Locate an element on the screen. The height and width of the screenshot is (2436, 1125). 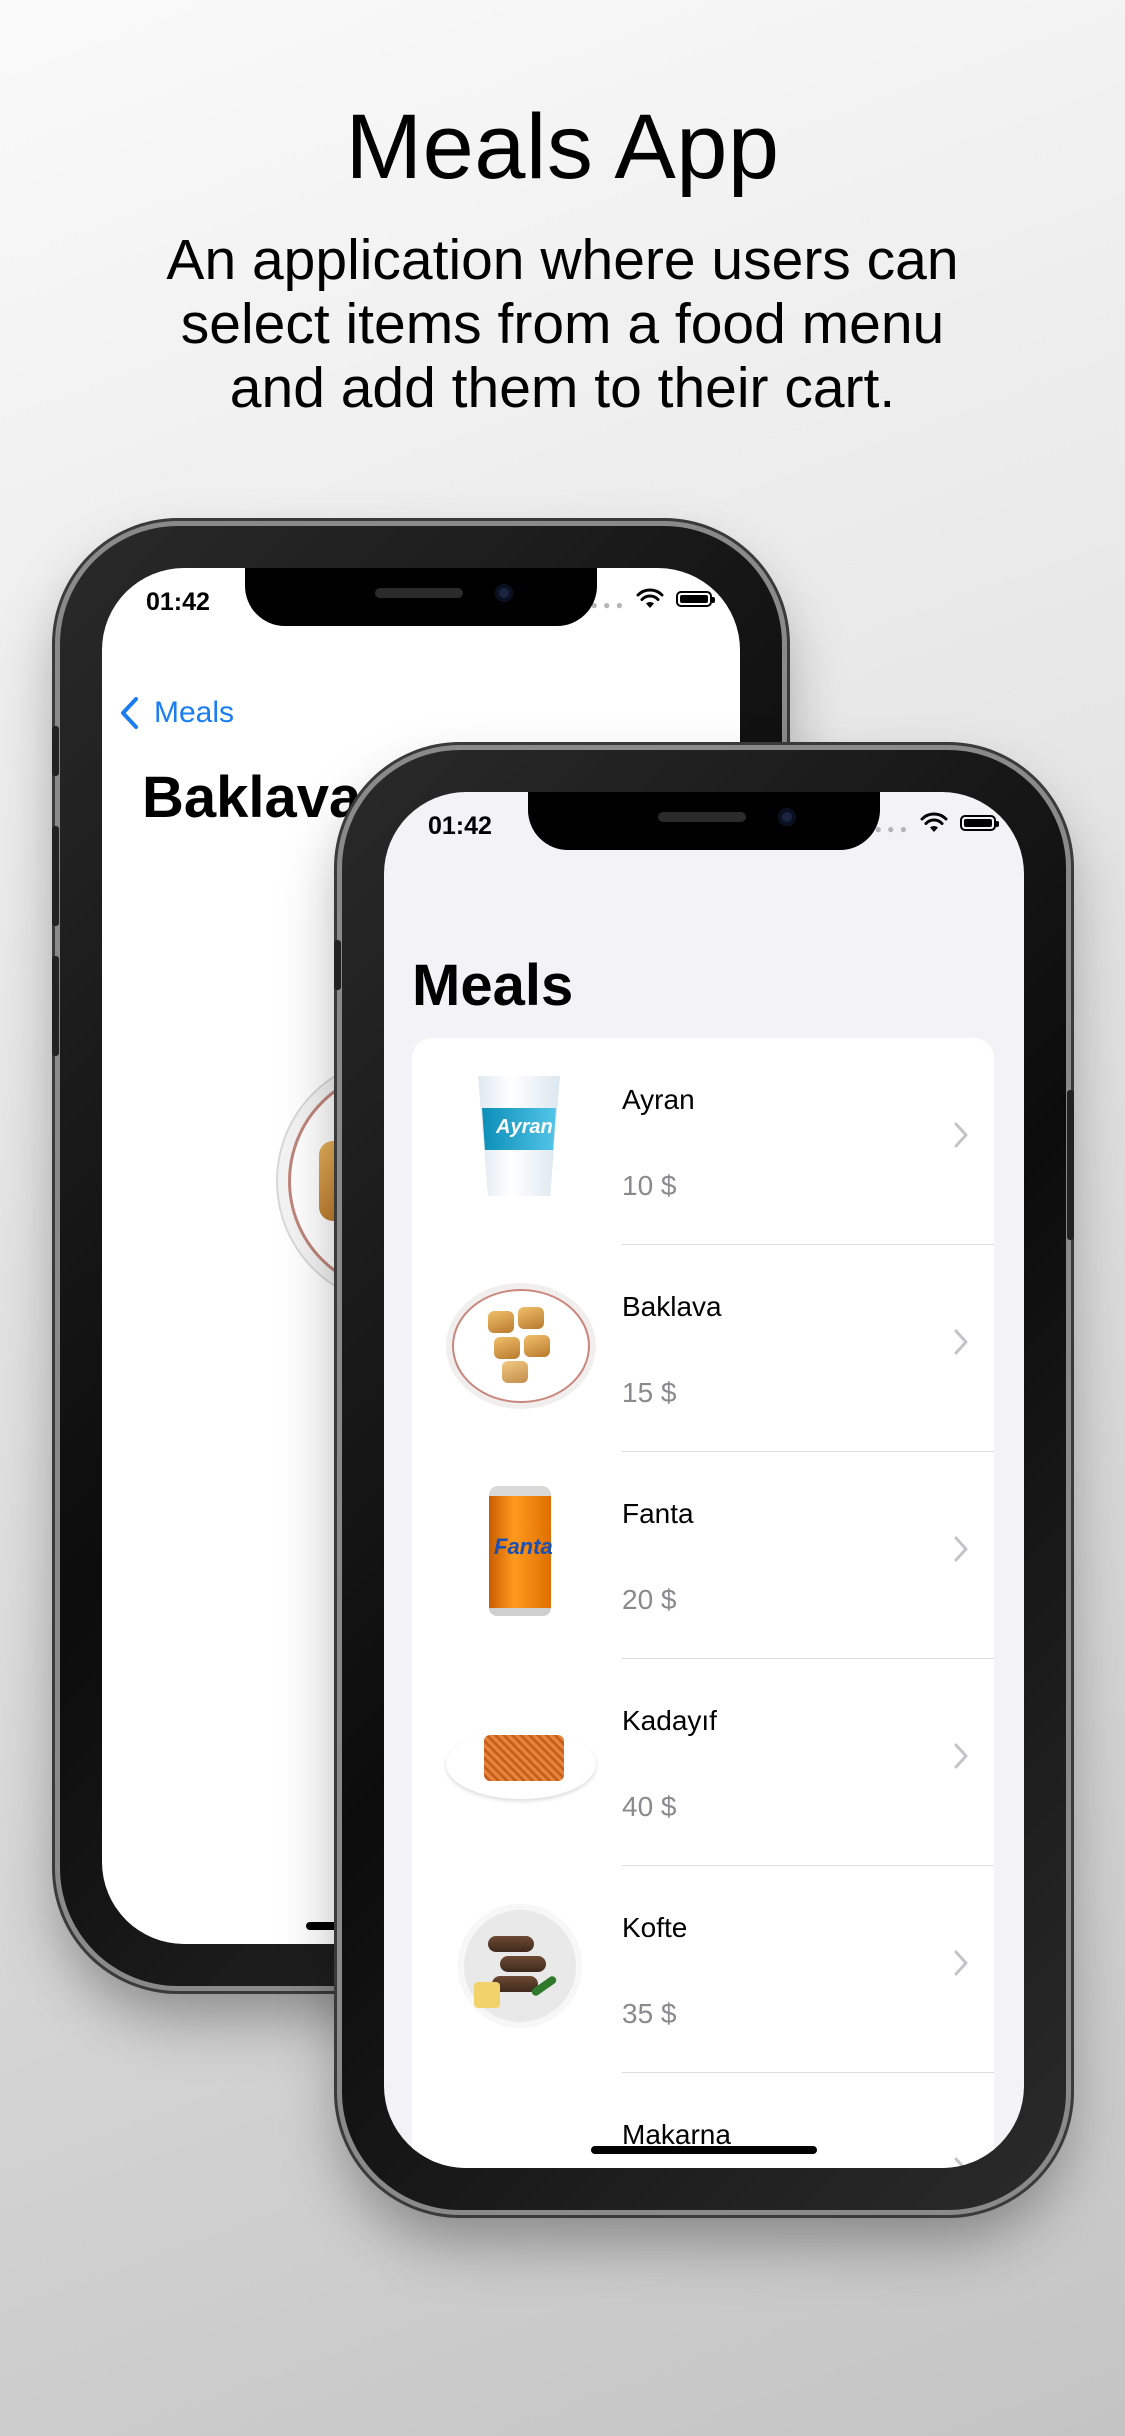
kadayif-plate-image is located at coordinates (520, 1758).